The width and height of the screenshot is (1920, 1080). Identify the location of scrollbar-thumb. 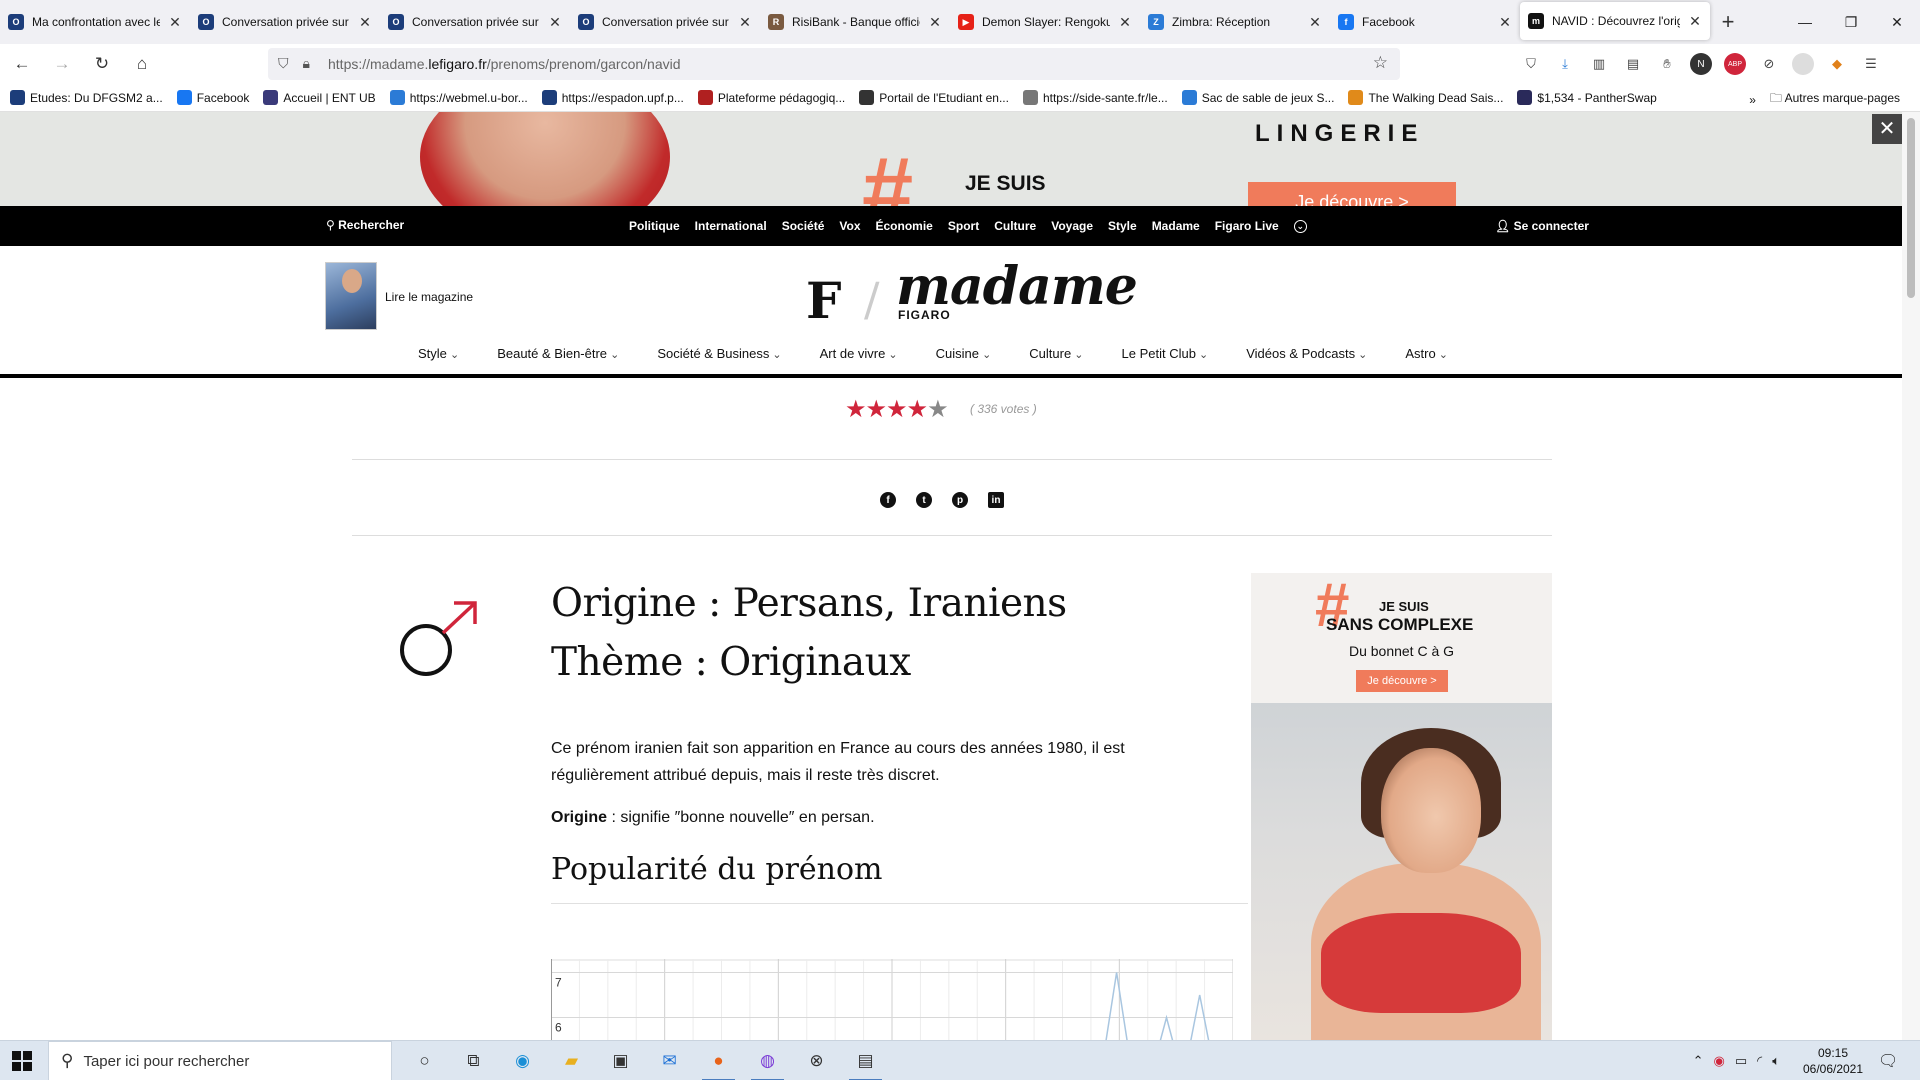
(1911, 208).